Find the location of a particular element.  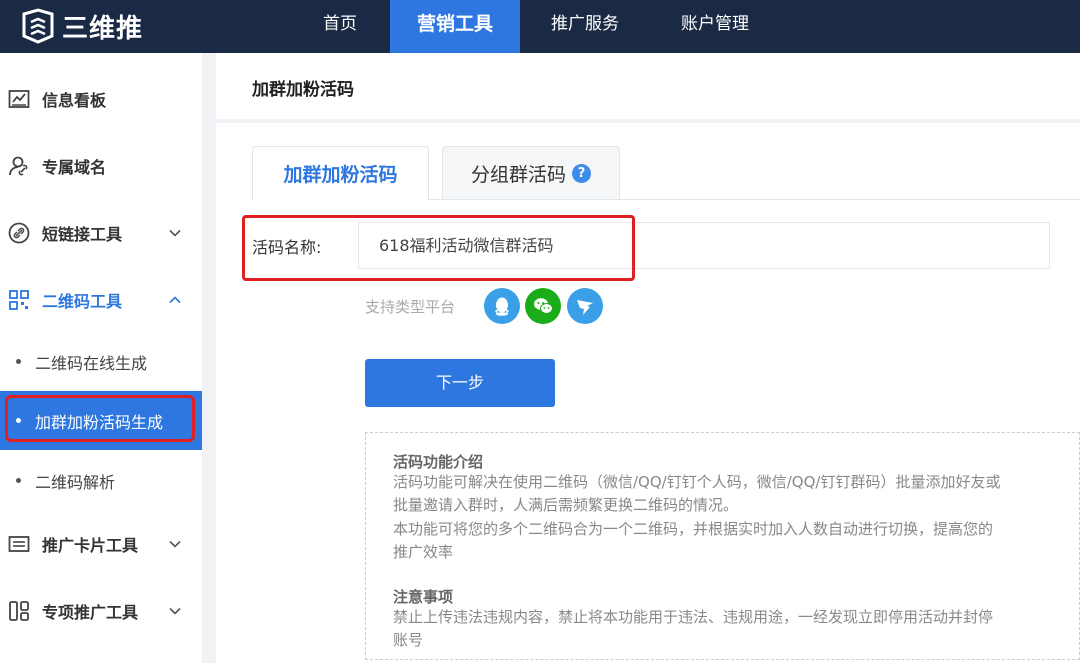

intro-title: 活码功能介绍 is located at coordinates (438, 462).